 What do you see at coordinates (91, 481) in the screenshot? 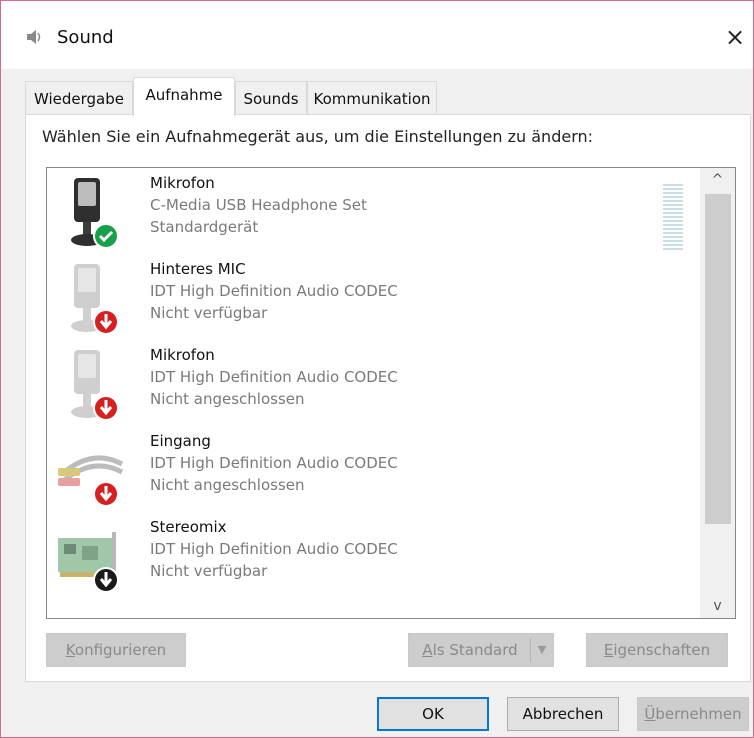
I see `rca-cable-icon` at bounding box center [91, 481].